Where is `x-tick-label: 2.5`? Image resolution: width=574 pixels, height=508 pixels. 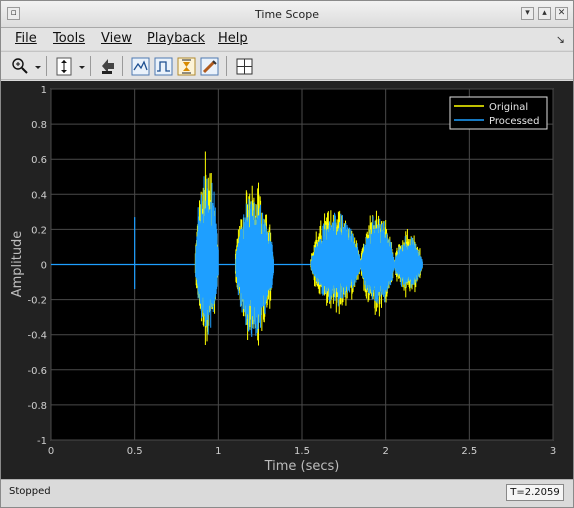
x-tick-label: 2.5 is located at coordinates (469, 451).